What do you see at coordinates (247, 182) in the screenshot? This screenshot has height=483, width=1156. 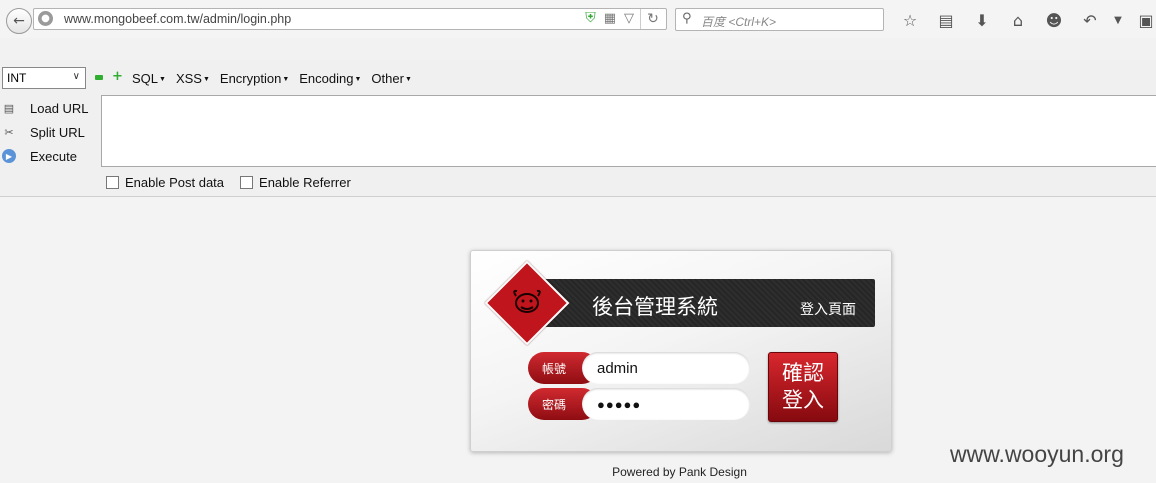 I see `referrer-checkbox` at bounding box center [247, 182].